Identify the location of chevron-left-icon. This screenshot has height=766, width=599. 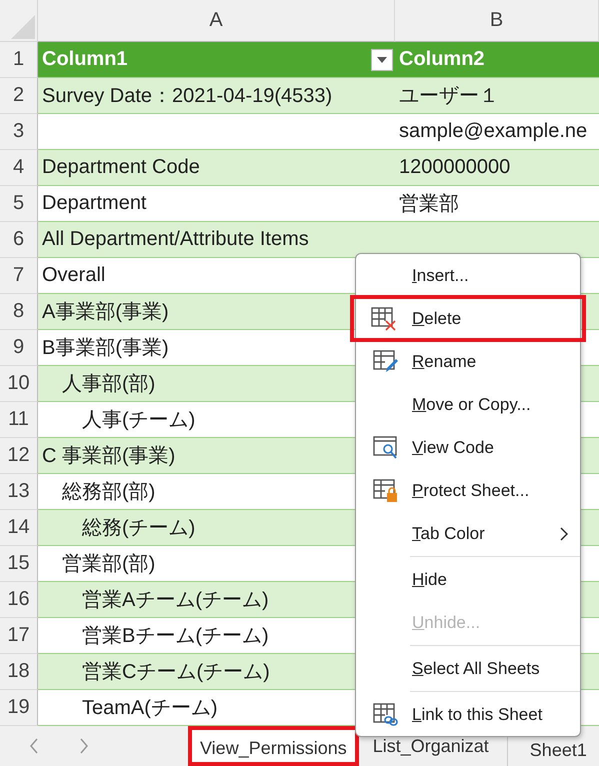
(34, 746).